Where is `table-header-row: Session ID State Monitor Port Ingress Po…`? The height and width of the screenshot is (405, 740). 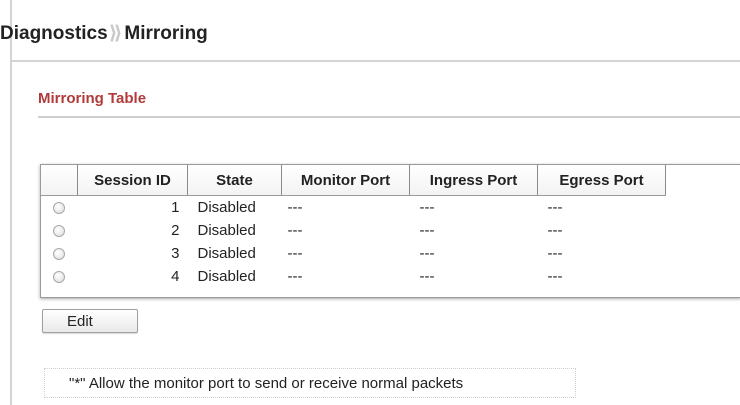 table-header-row: Session ID State Monitor Port Ingress Po… is located at coordinates (353, 180).